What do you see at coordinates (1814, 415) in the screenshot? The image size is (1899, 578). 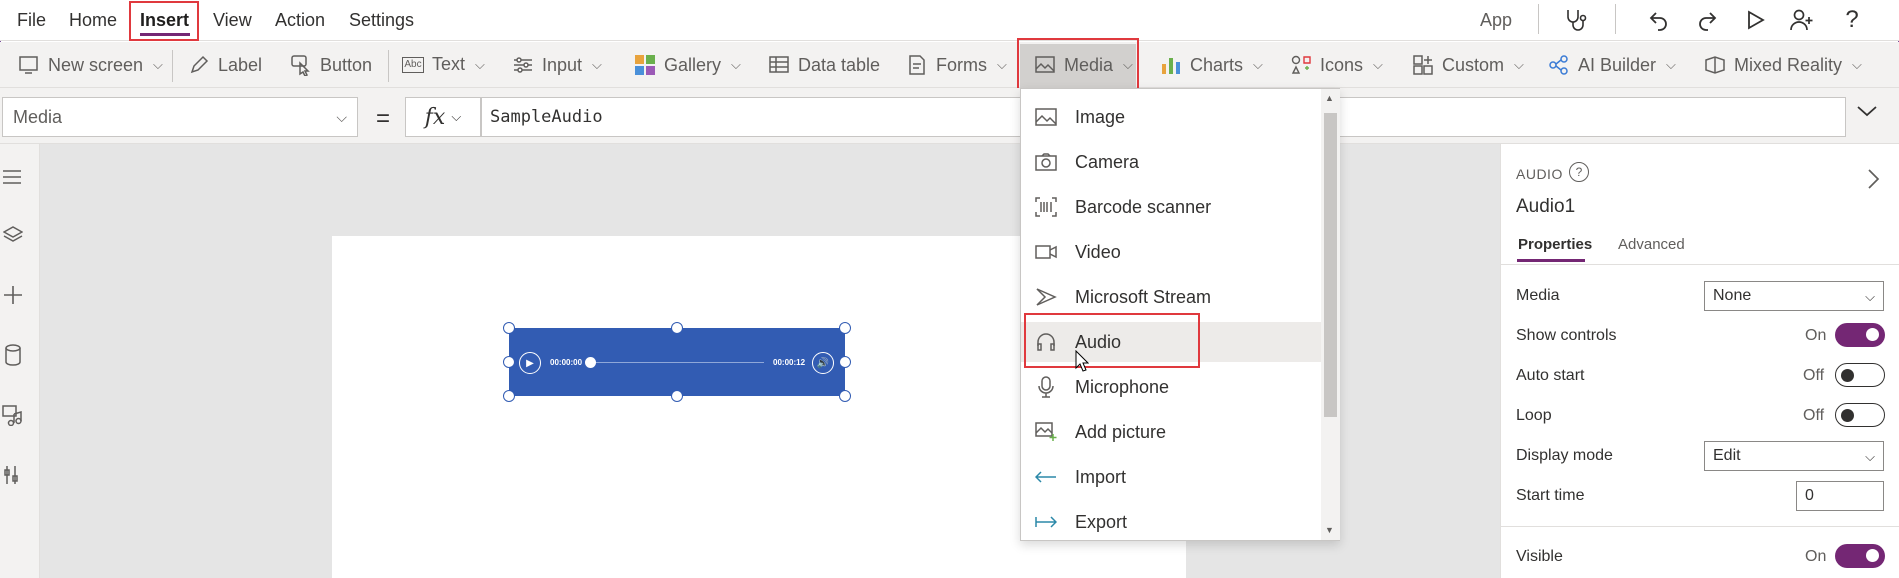 I see `loop-state: Off` at bounding box center [1814, 415].